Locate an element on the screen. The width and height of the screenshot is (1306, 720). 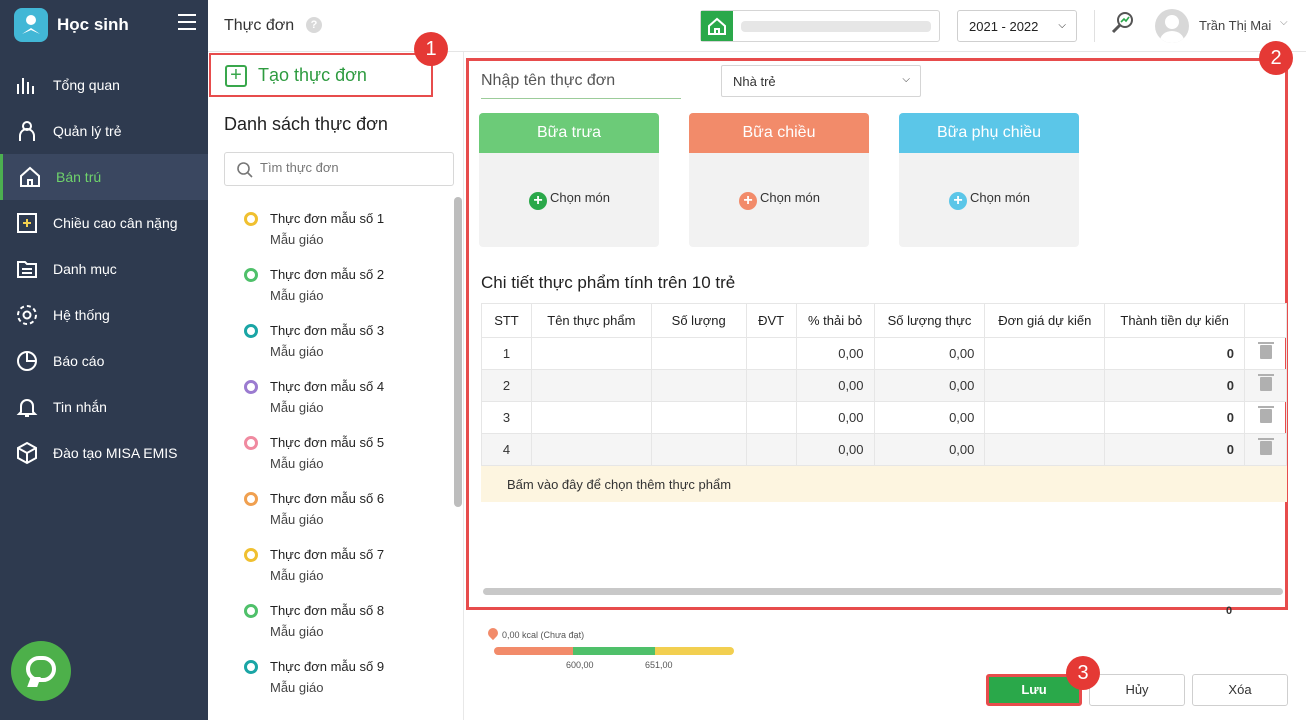
list-item: Thực đơn mẫu số 1 Mẫu giáo is located at coordinates (331, 232).